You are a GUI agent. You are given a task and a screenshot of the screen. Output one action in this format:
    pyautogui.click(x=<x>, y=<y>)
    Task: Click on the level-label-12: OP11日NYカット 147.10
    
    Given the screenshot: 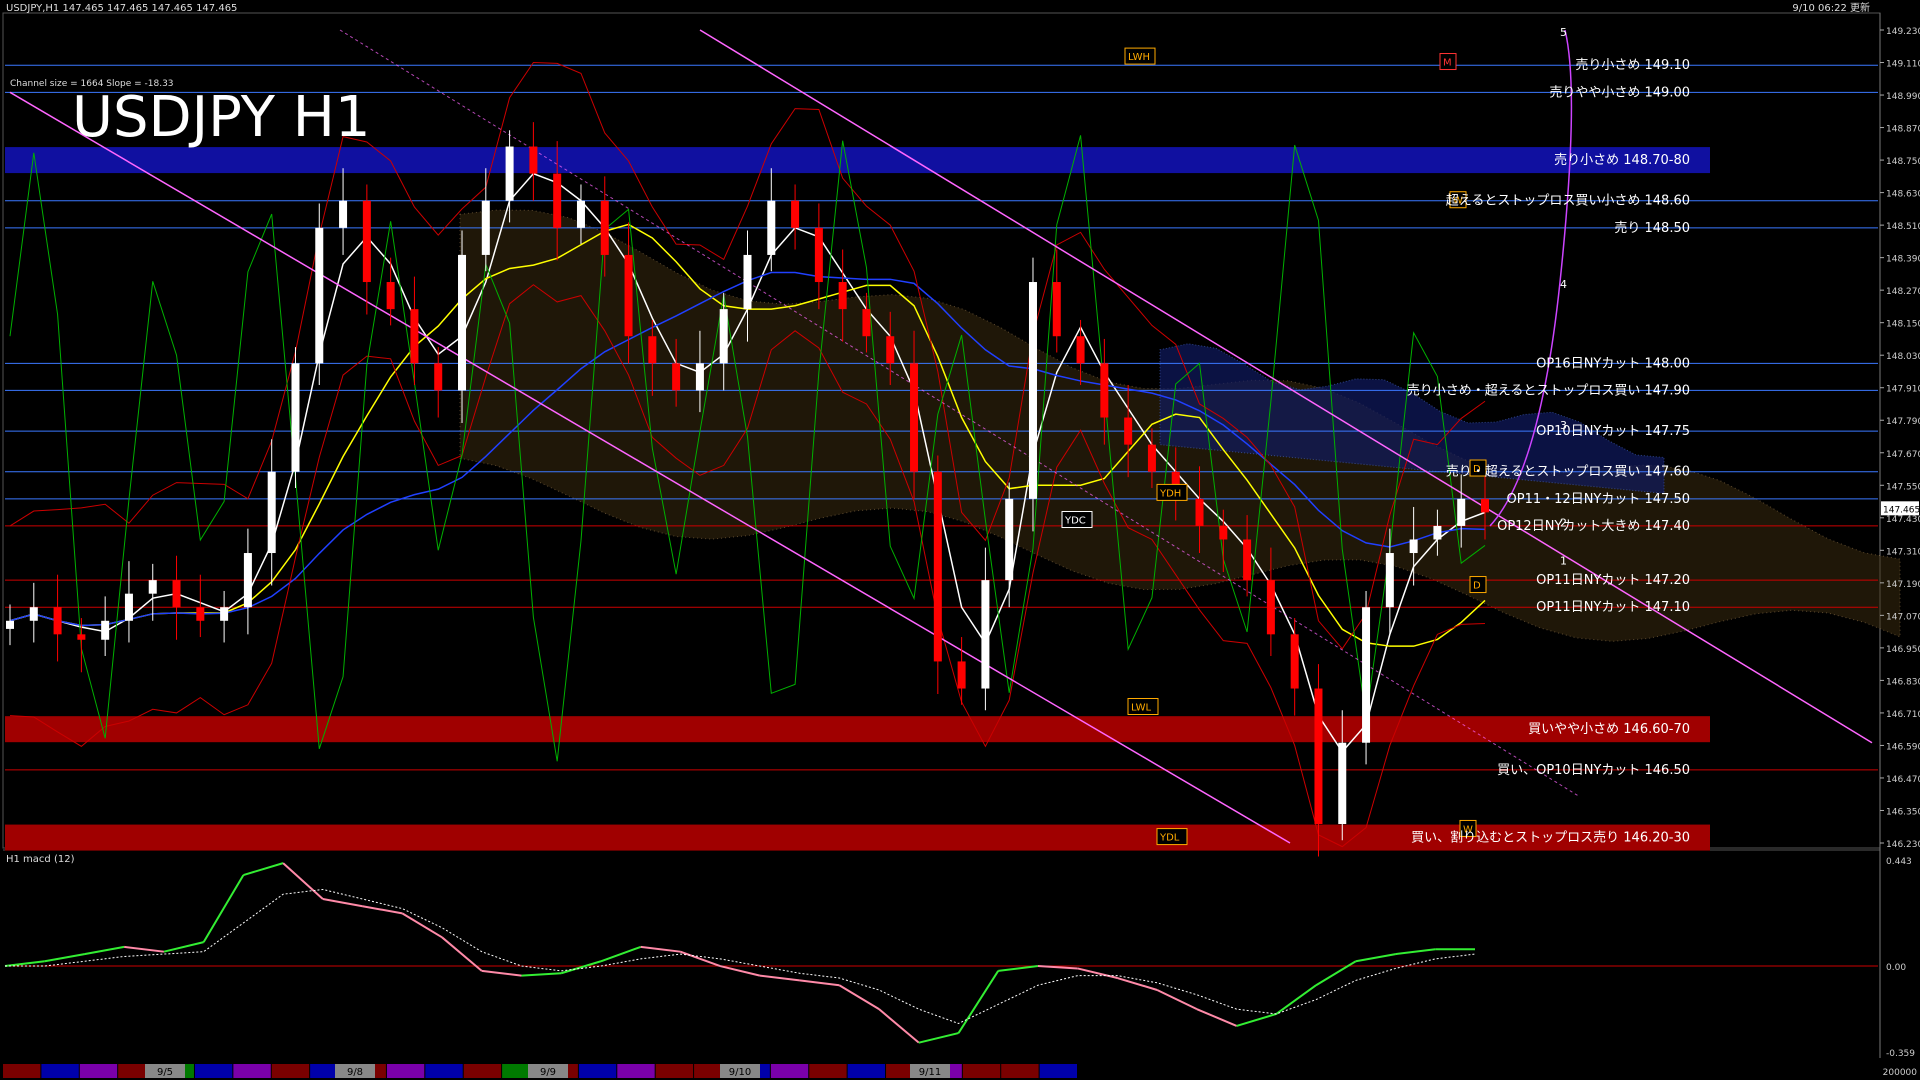 What is the action you would take?
    pyautogui.click(x=1613, y=607)
    